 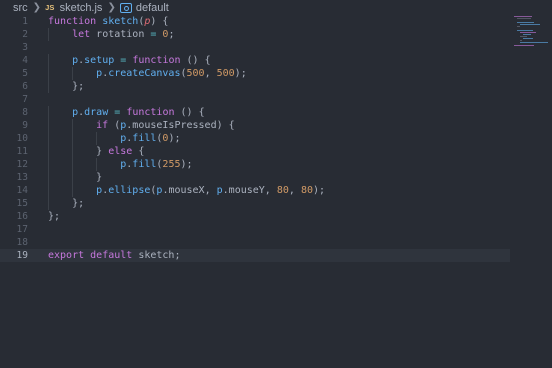 What do you see at coordinates (171, 73) in the screenshot?
I see `code-text: p.createCanvas(500, 500);` at bounding box center [171, 73].